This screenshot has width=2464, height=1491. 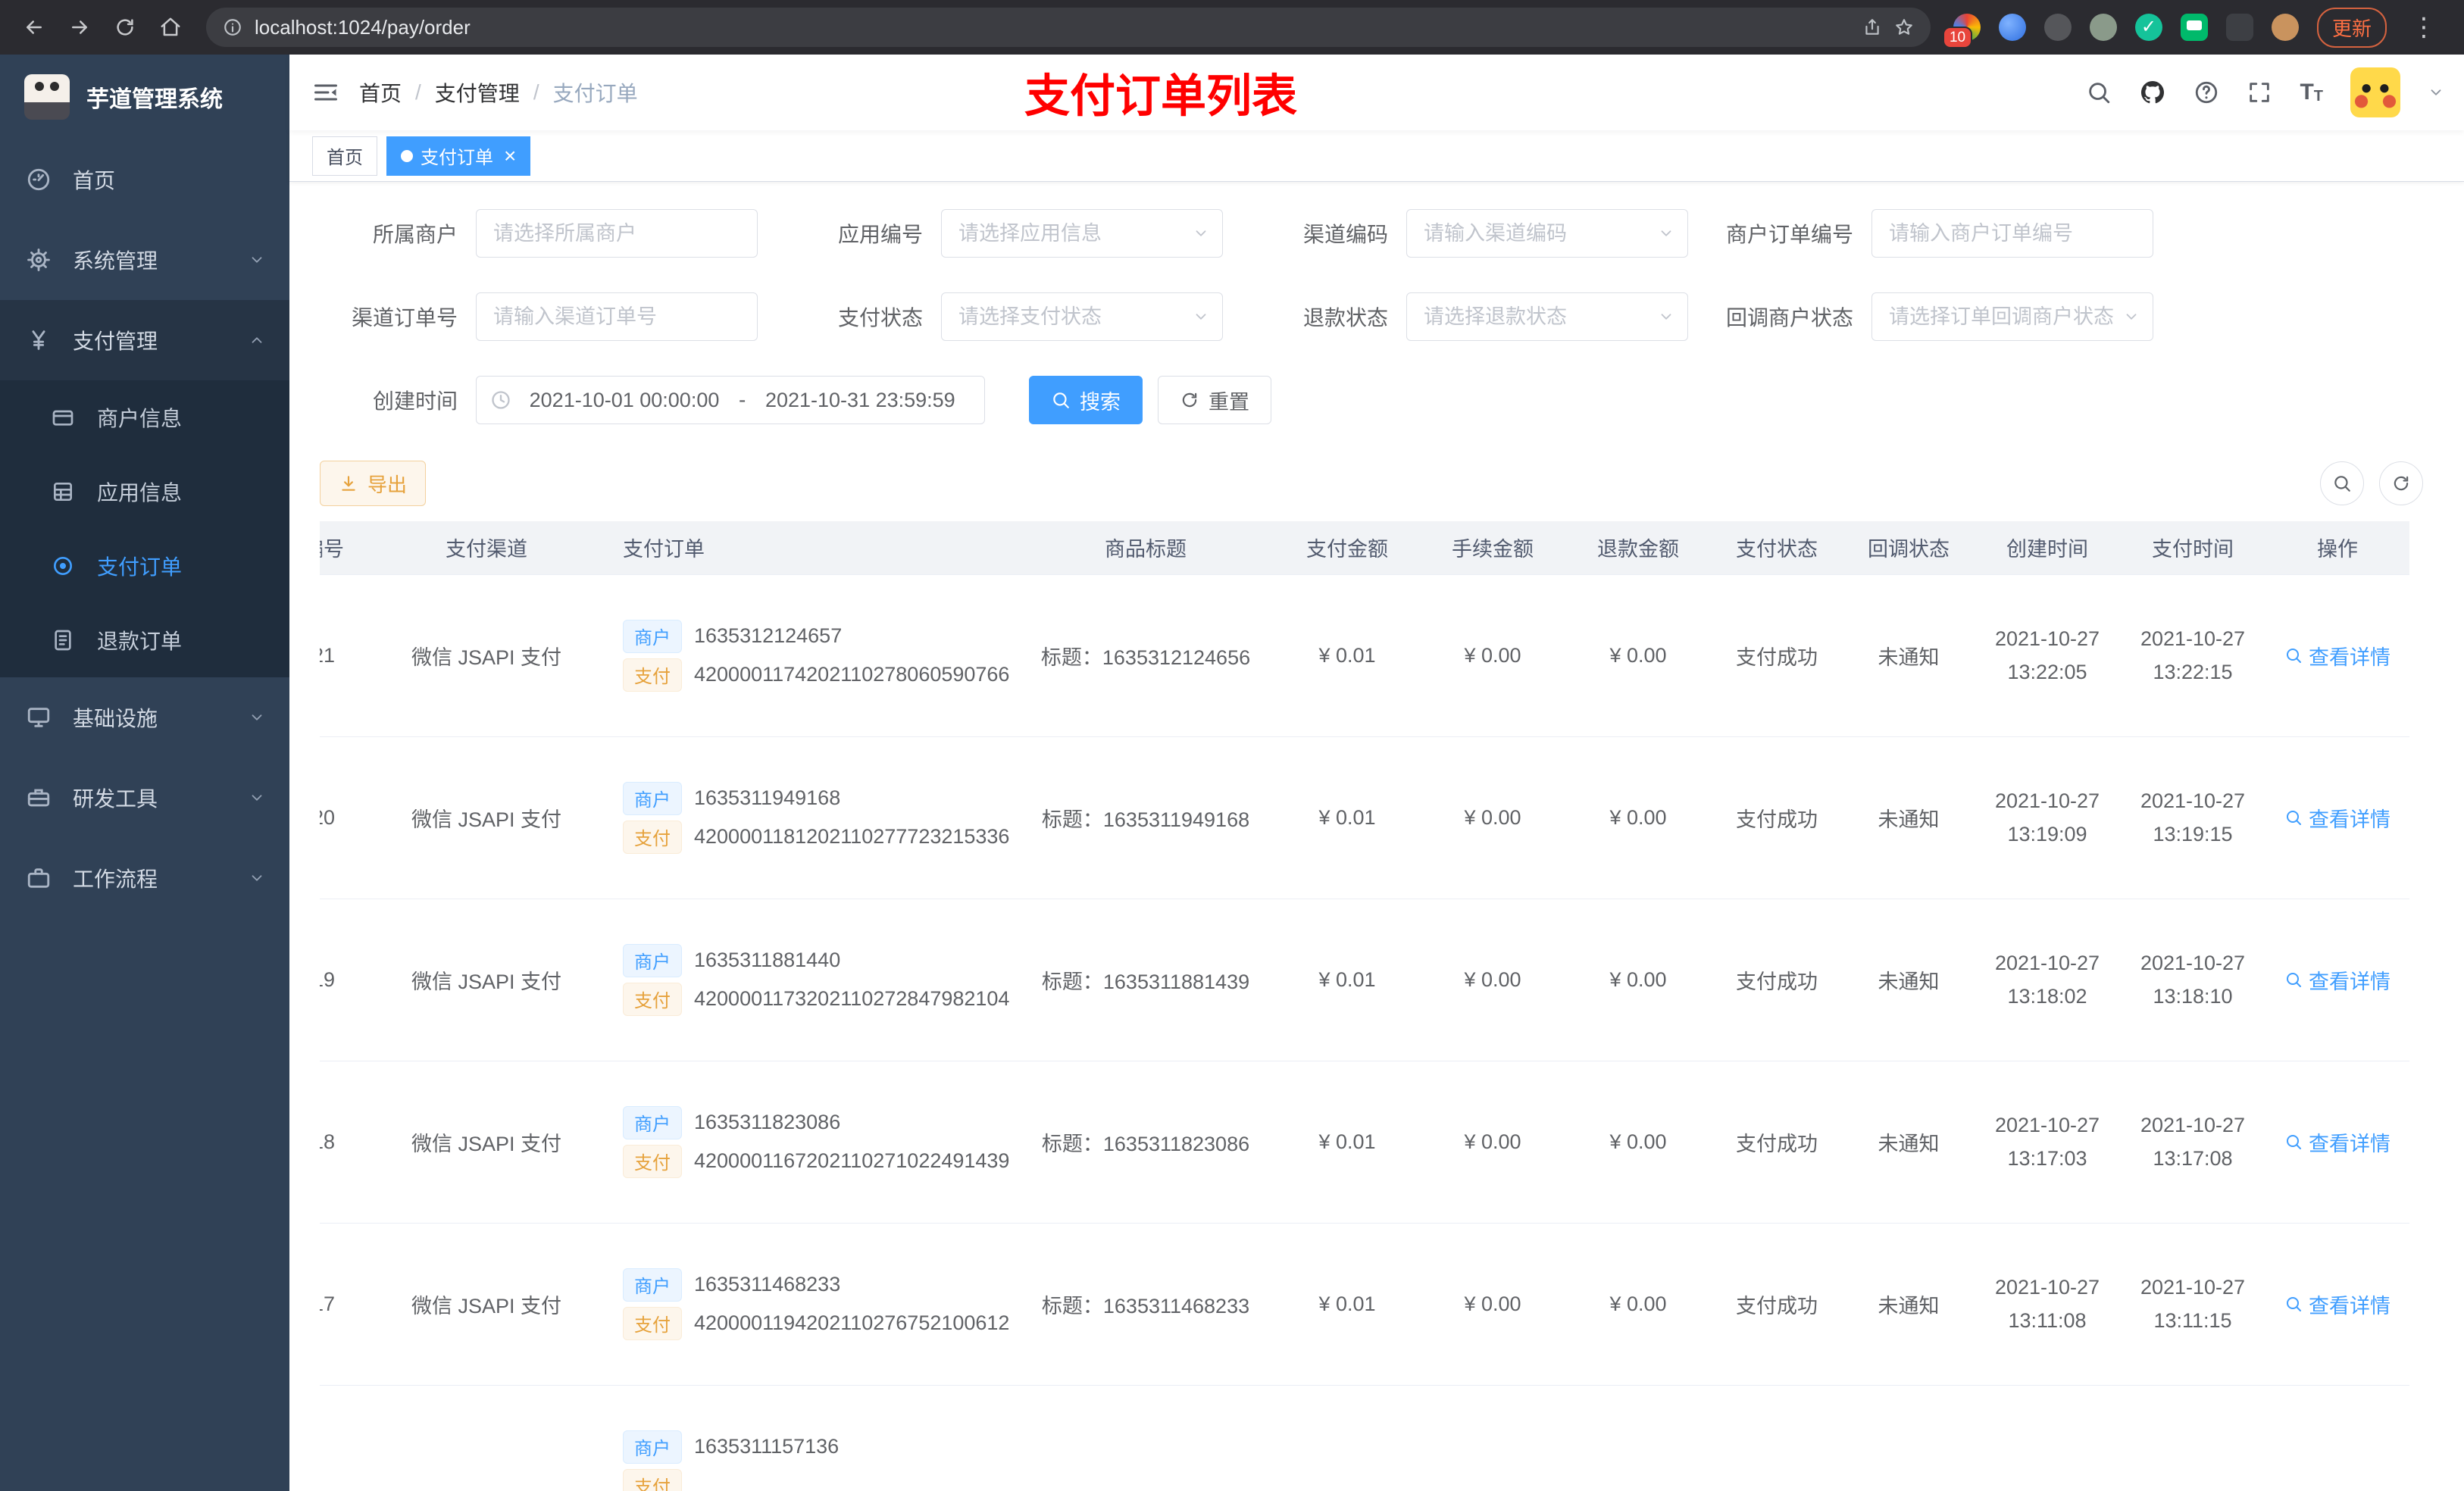 I want to click on cell-refund: ¥ 0.00, so click(x=1638, y=817).